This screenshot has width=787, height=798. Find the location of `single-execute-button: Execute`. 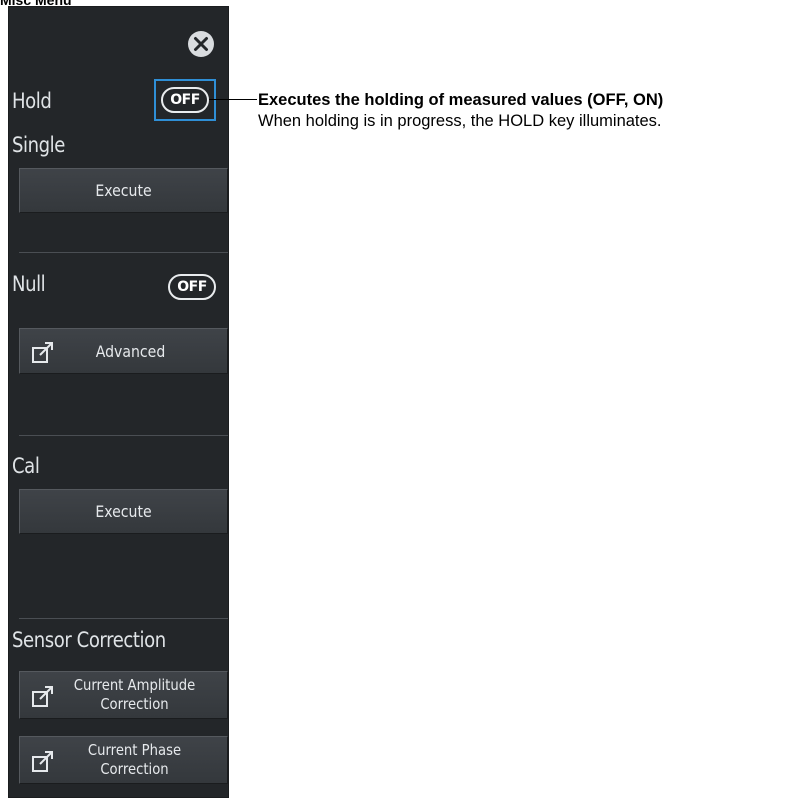

single-execute-button: Execute is located at coordinates (123, 190).